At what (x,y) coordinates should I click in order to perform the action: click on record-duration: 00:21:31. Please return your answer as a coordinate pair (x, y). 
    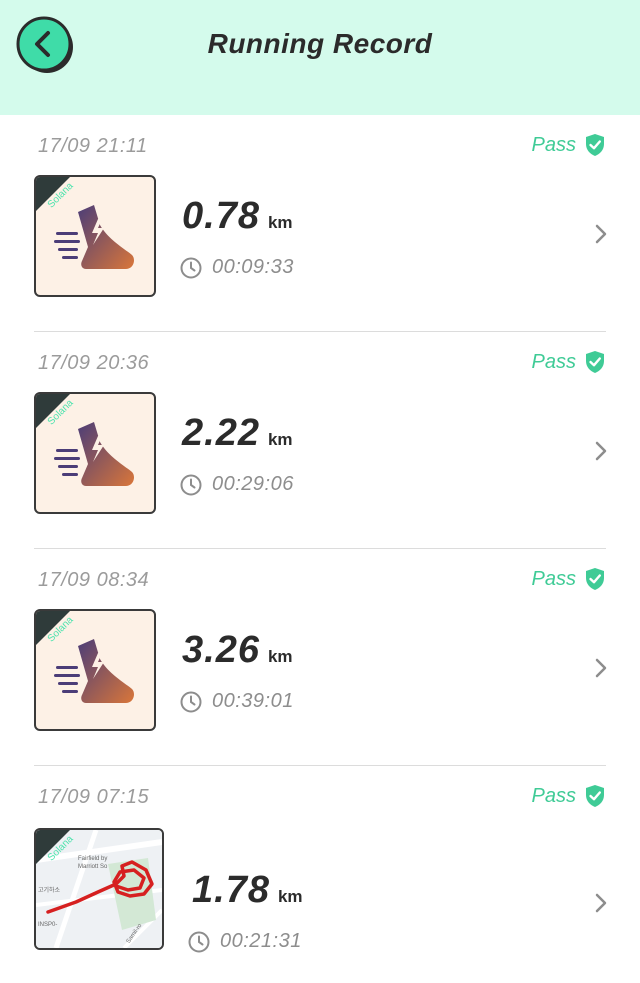
    Looking at the image, I should click on (245, 941).